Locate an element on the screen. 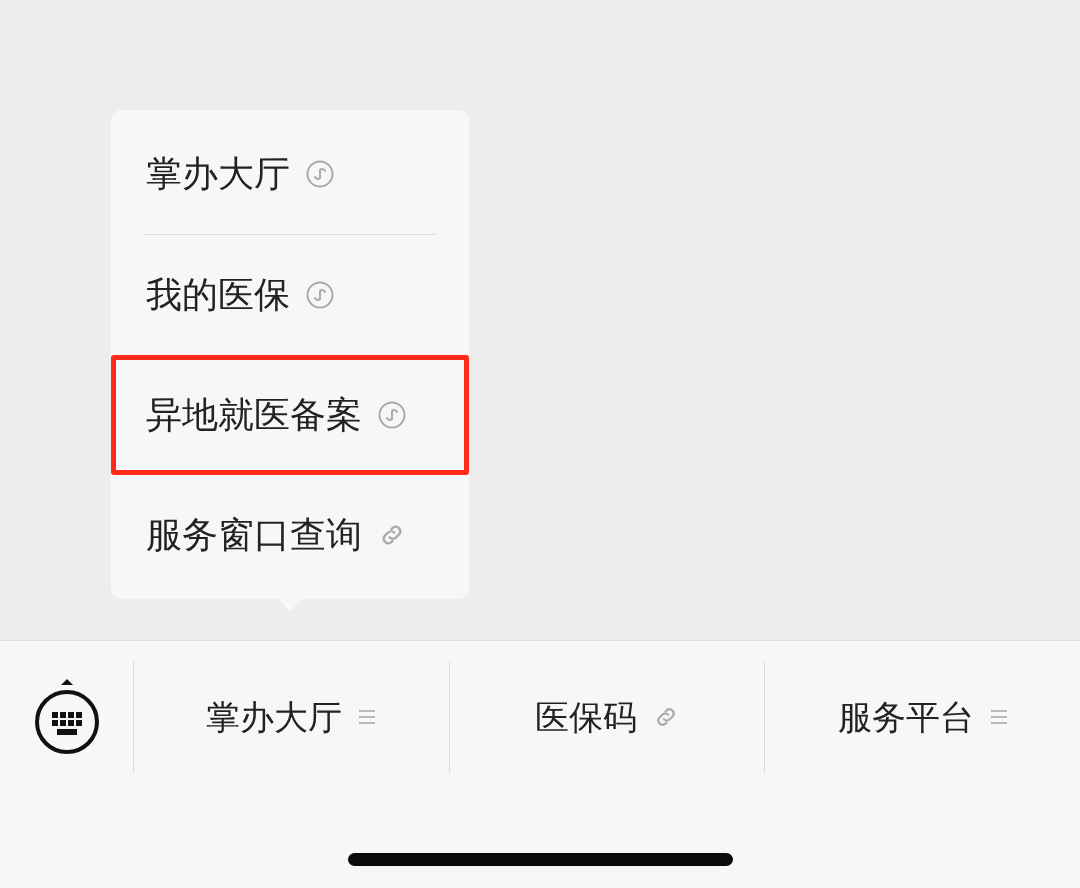 The height and width of the screenshot is (888, 1080). bottom-menu-button: 医保码 is located at coordinates (606, 717).